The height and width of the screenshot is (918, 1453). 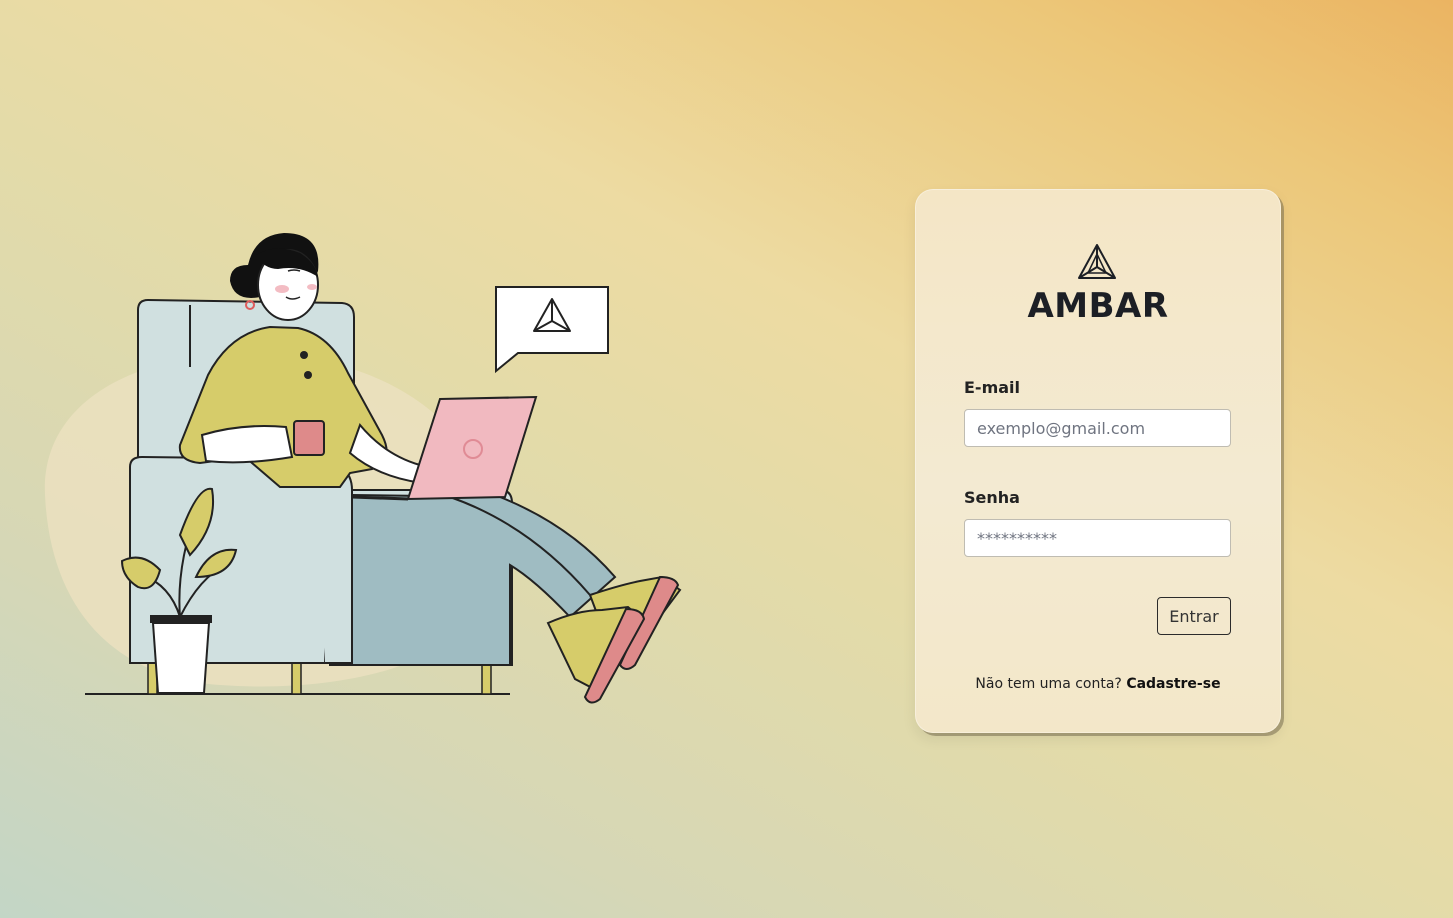 What do you see at coordinates (992, 387) in the screenshot?
I see `email-label: E-mail` at bounding box center [992, 387].